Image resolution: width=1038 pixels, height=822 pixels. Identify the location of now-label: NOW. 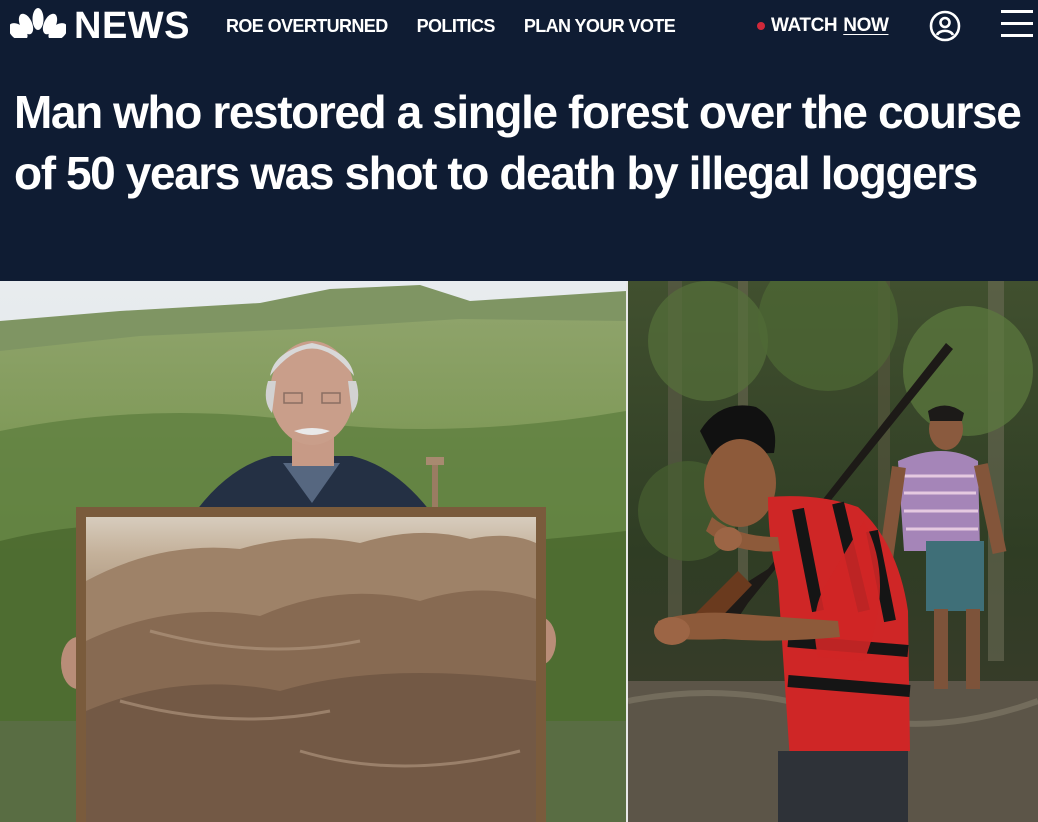
(866, 25).